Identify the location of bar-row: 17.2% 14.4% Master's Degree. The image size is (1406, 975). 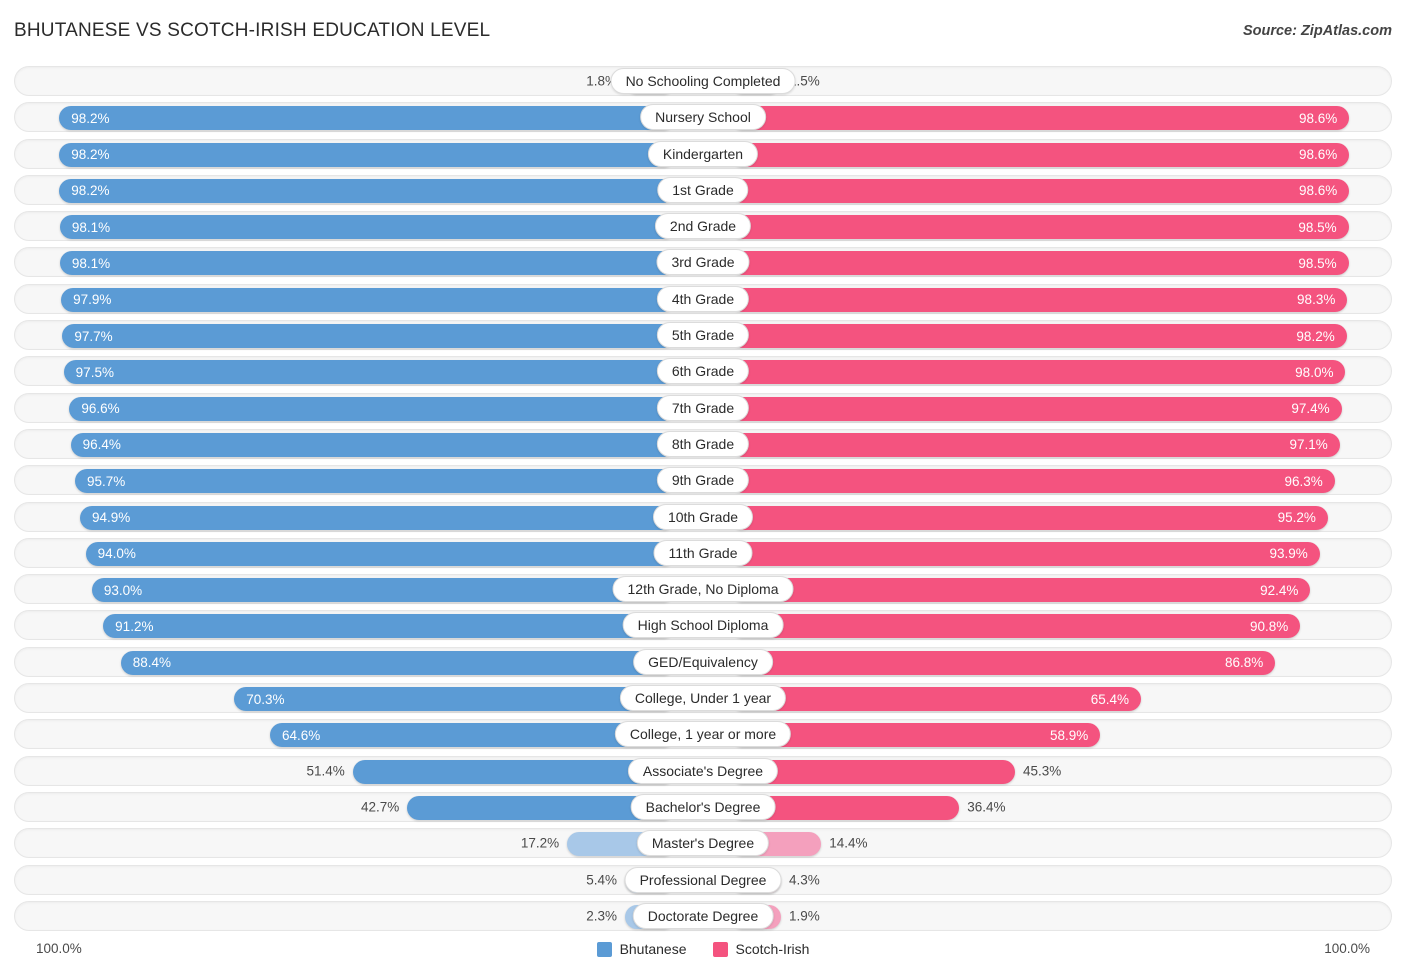
(703, 843).